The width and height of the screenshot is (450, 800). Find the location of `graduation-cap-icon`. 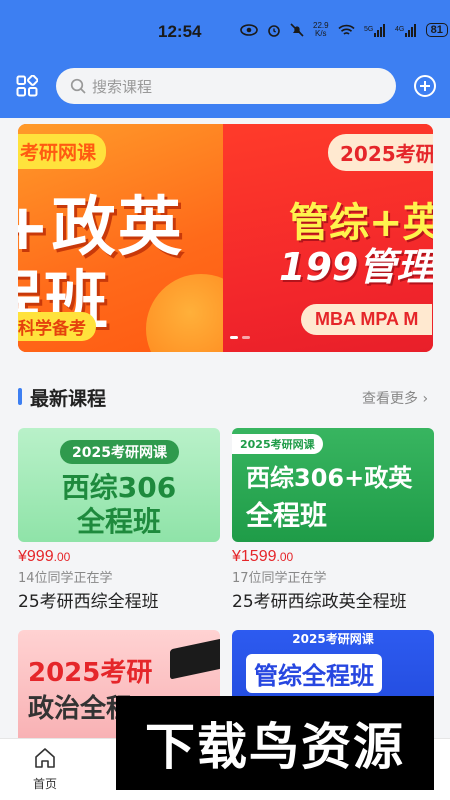

graduation-cap-icon is located at coordinates (195, 659).